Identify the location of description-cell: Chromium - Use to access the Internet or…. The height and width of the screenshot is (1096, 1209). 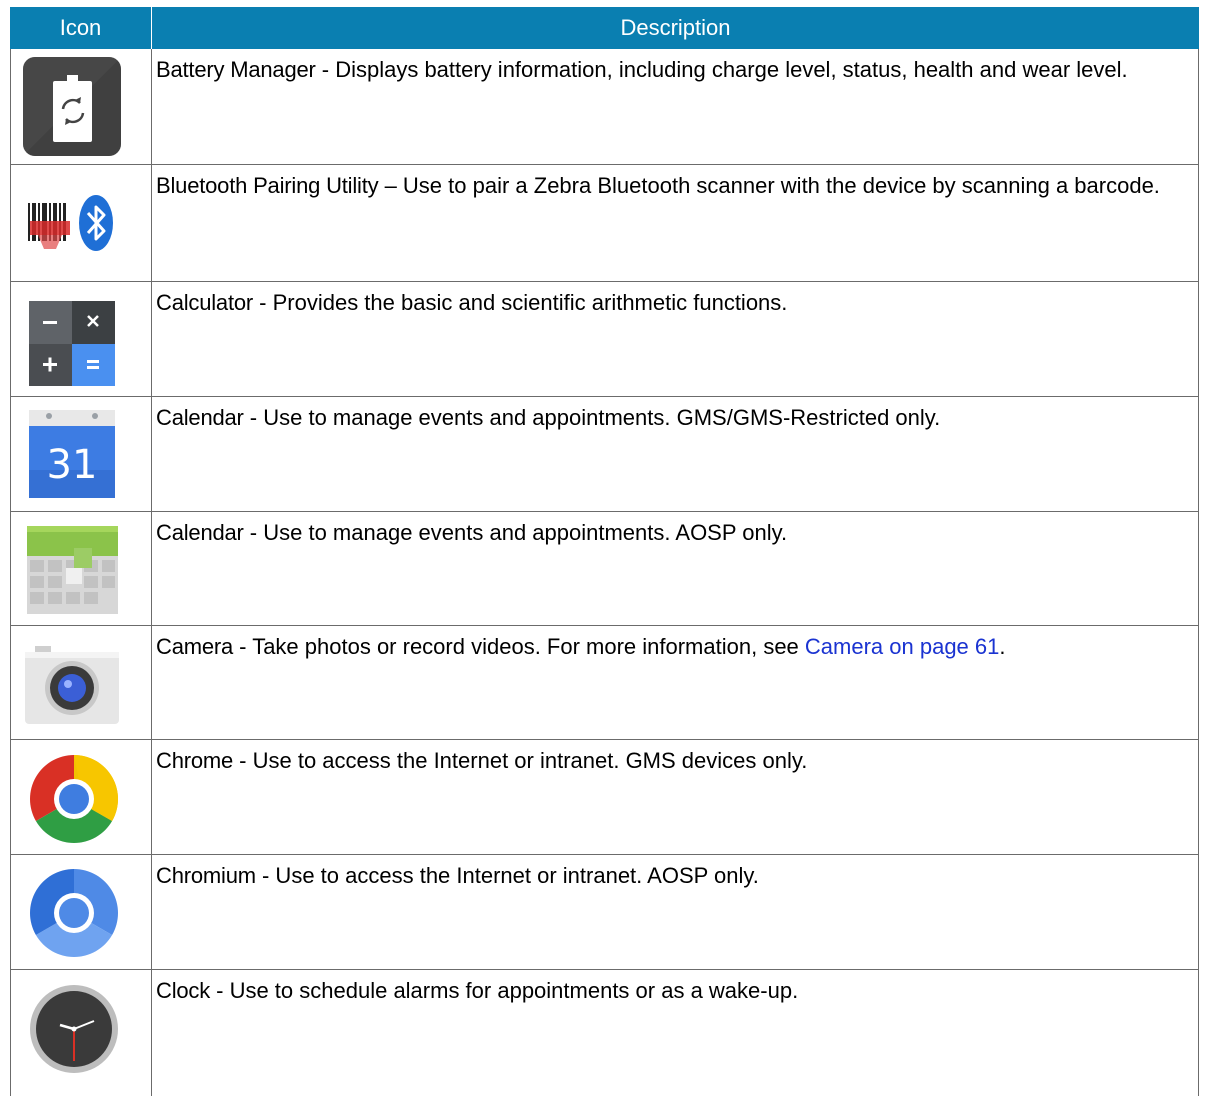
(675, 912).